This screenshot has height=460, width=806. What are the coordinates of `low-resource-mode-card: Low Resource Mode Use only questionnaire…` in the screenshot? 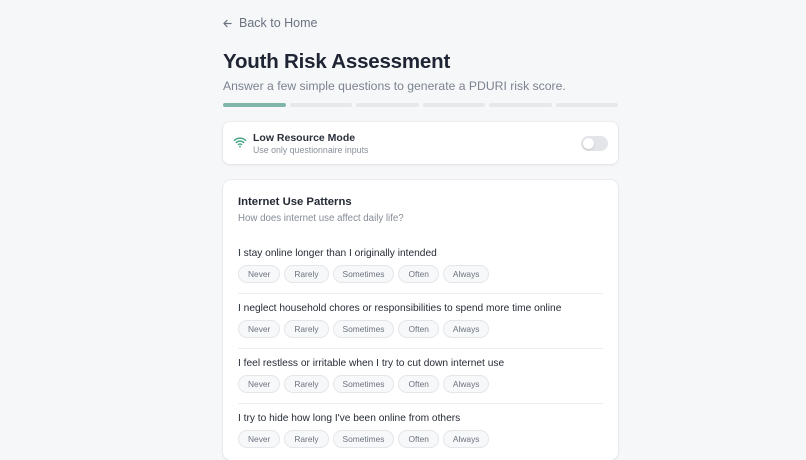 It's located at (420, 143).